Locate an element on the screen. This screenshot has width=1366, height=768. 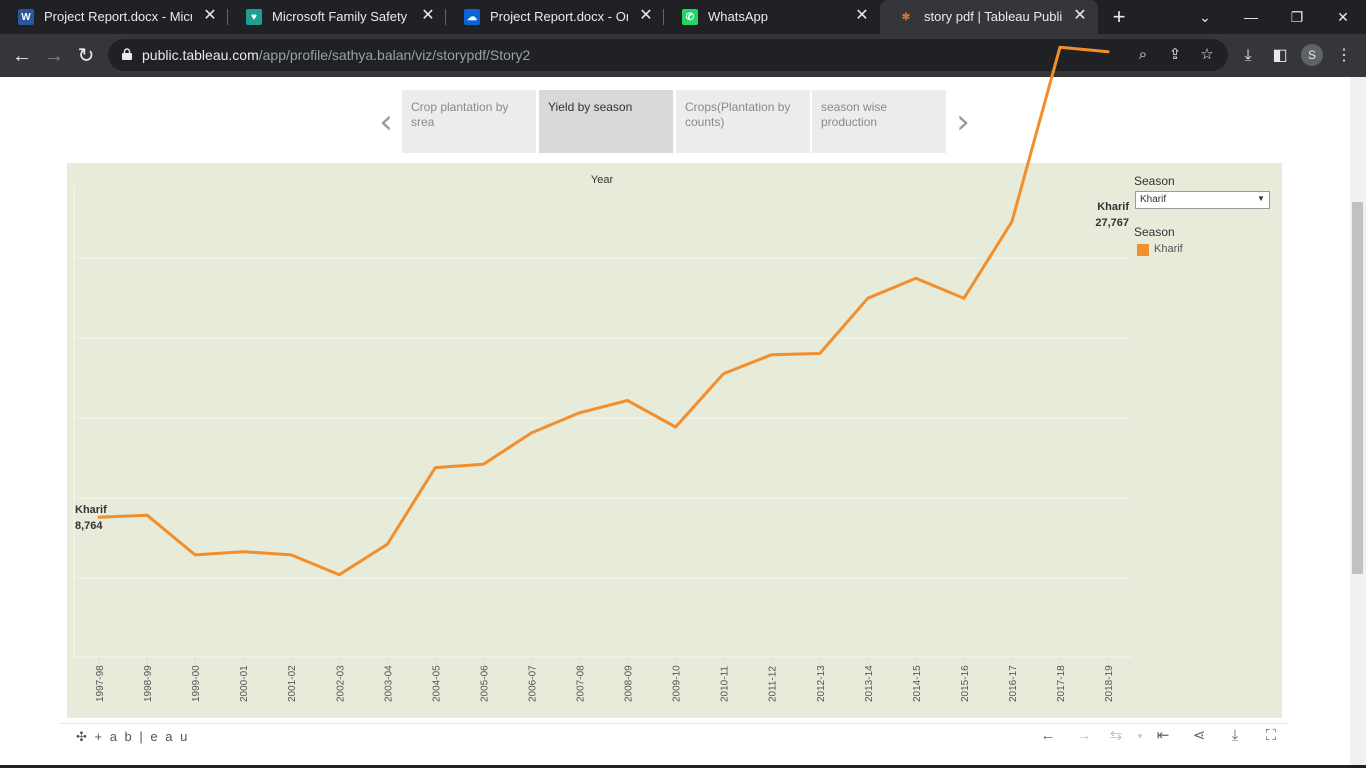
x-tick-label: 2006-07 is located at coordinates (532, 683).